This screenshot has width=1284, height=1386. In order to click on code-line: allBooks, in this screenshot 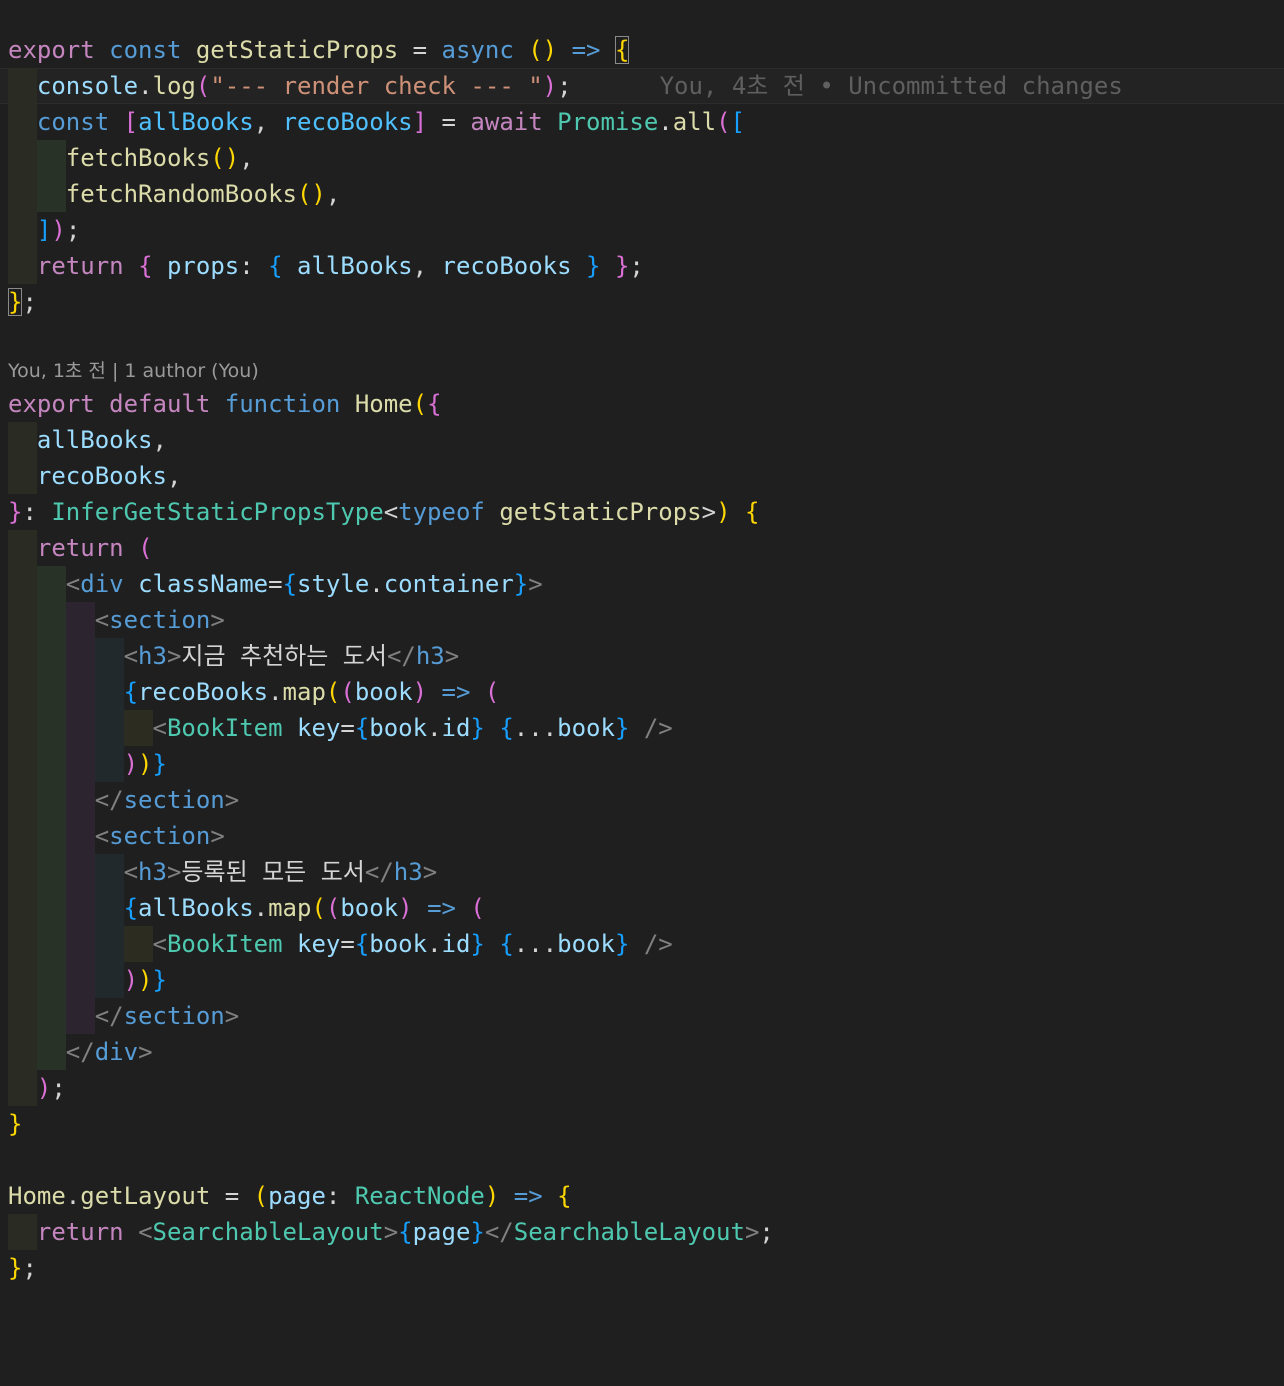, I will do `click(642, 440)`.